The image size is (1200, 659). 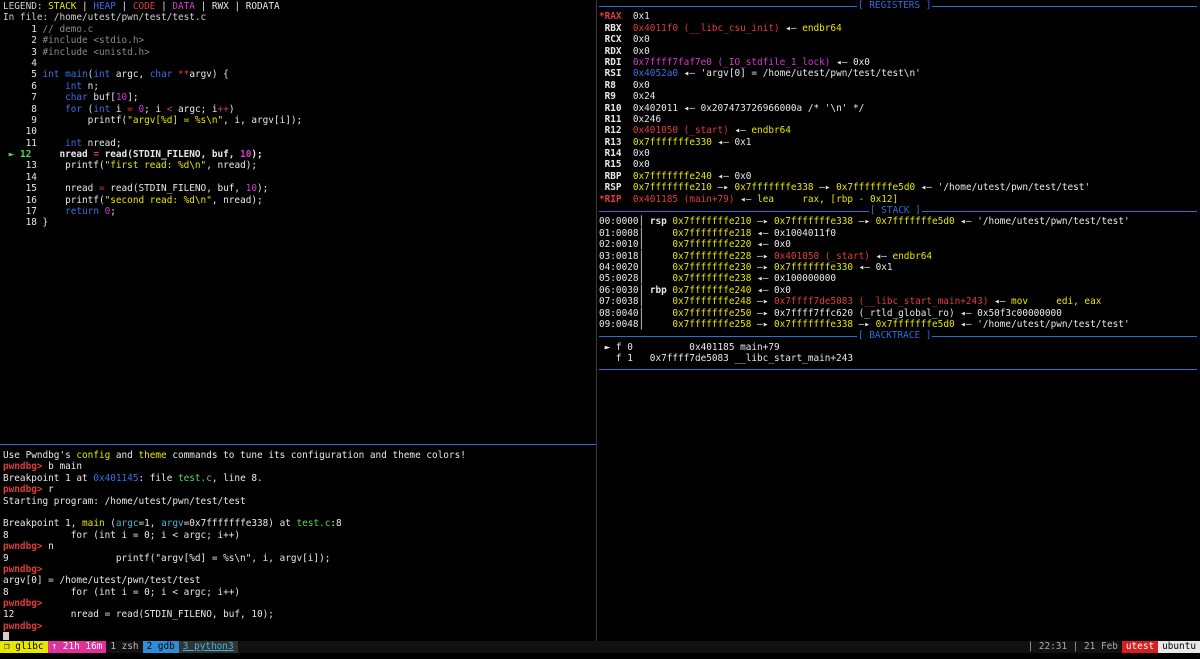 I want to click on console-line-seg: , line 8., so click(x=237, y=478).